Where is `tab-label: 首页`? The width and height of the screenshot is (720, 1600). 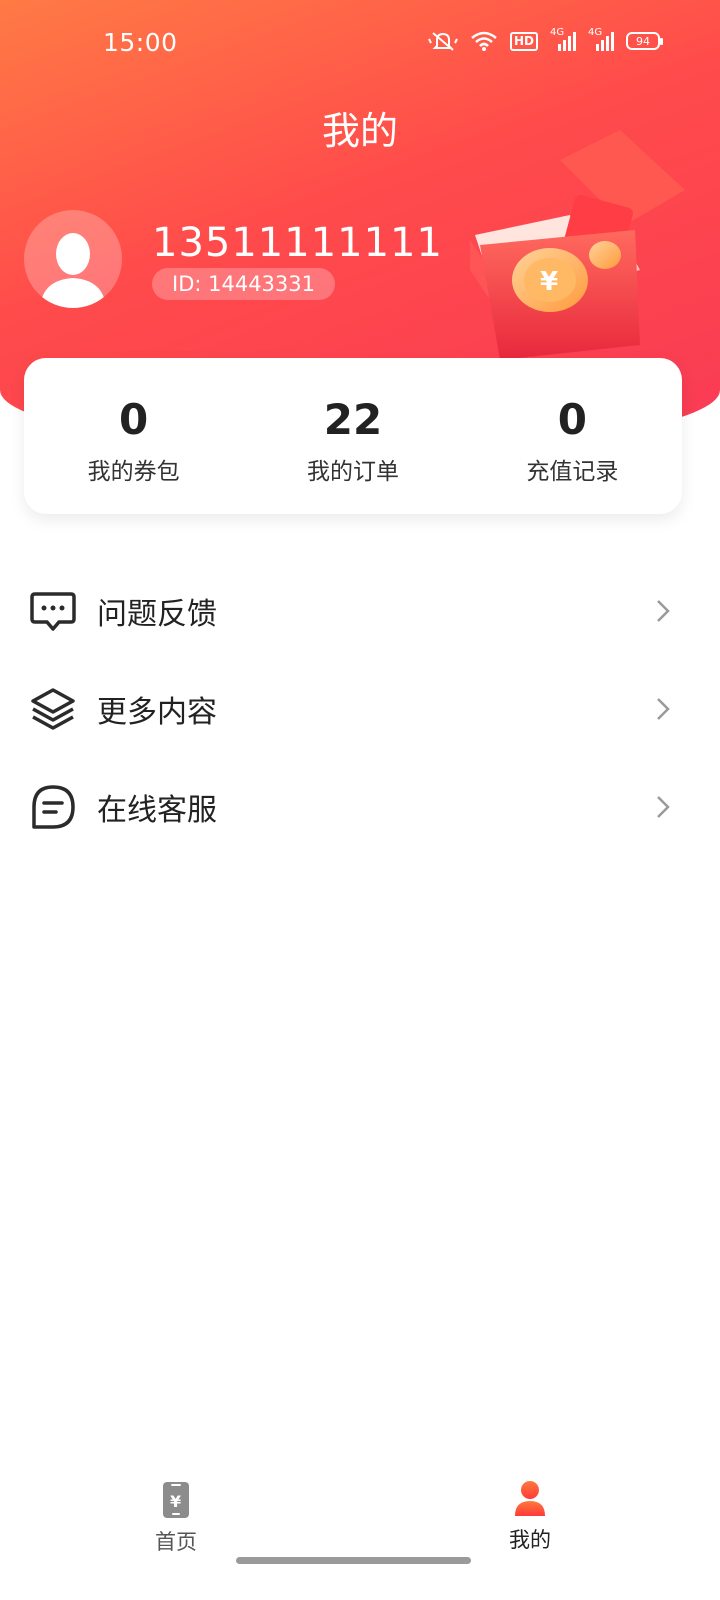
tab-label: 首页 is located at coordinates (176, 1542).